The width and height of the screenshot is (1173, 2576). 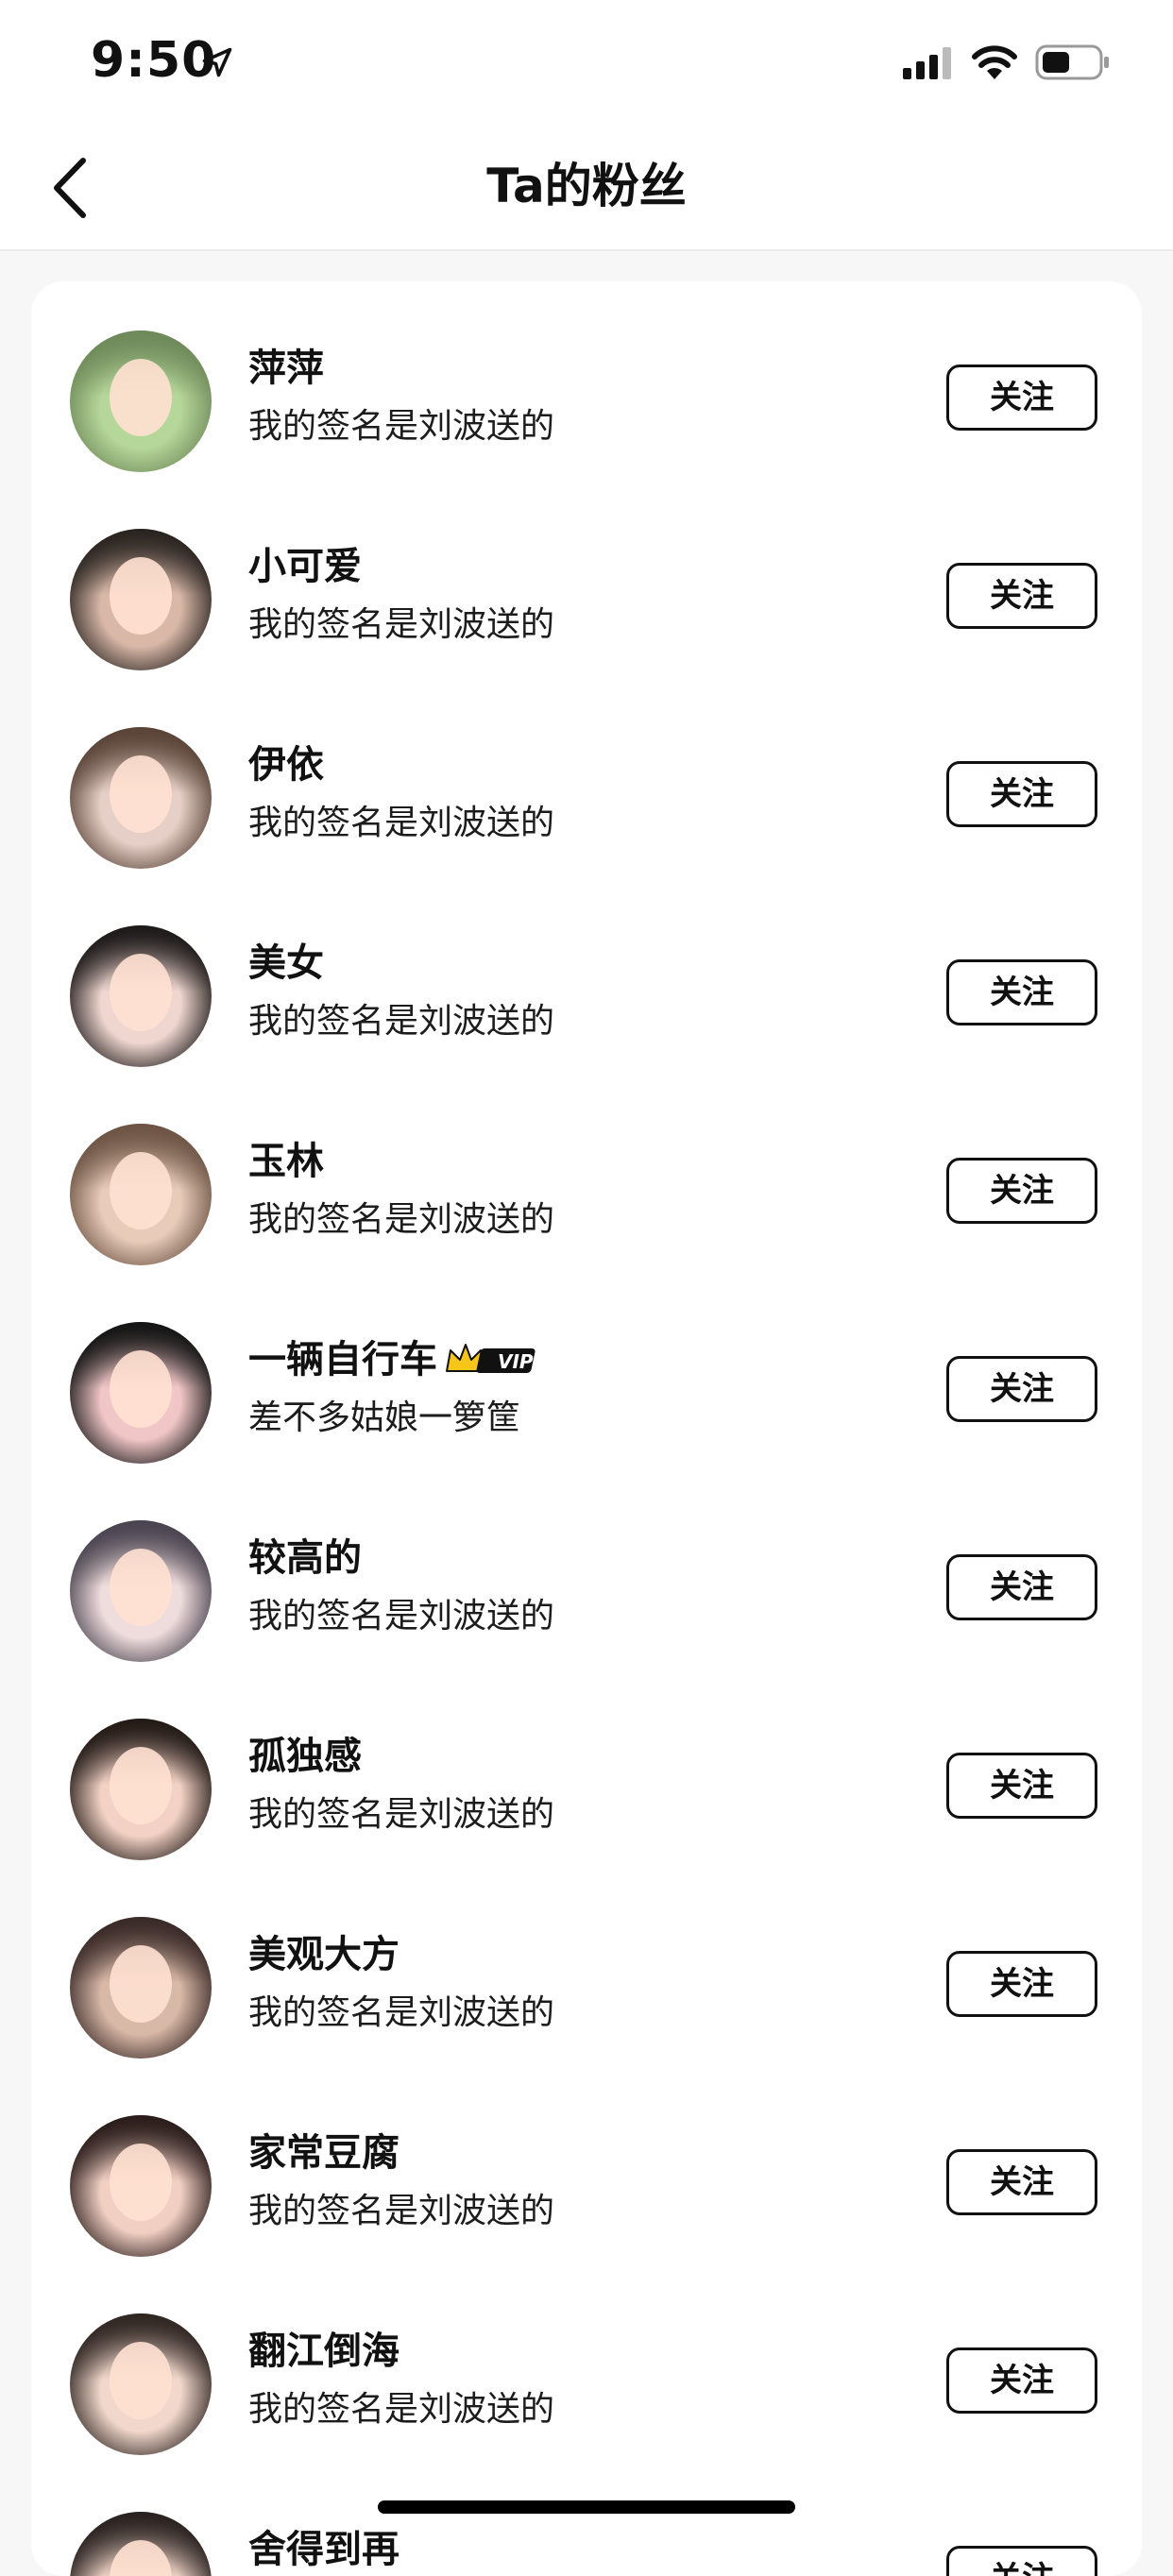 I want to click on fan-name: 孤独感, so click(x=305, y=1756).